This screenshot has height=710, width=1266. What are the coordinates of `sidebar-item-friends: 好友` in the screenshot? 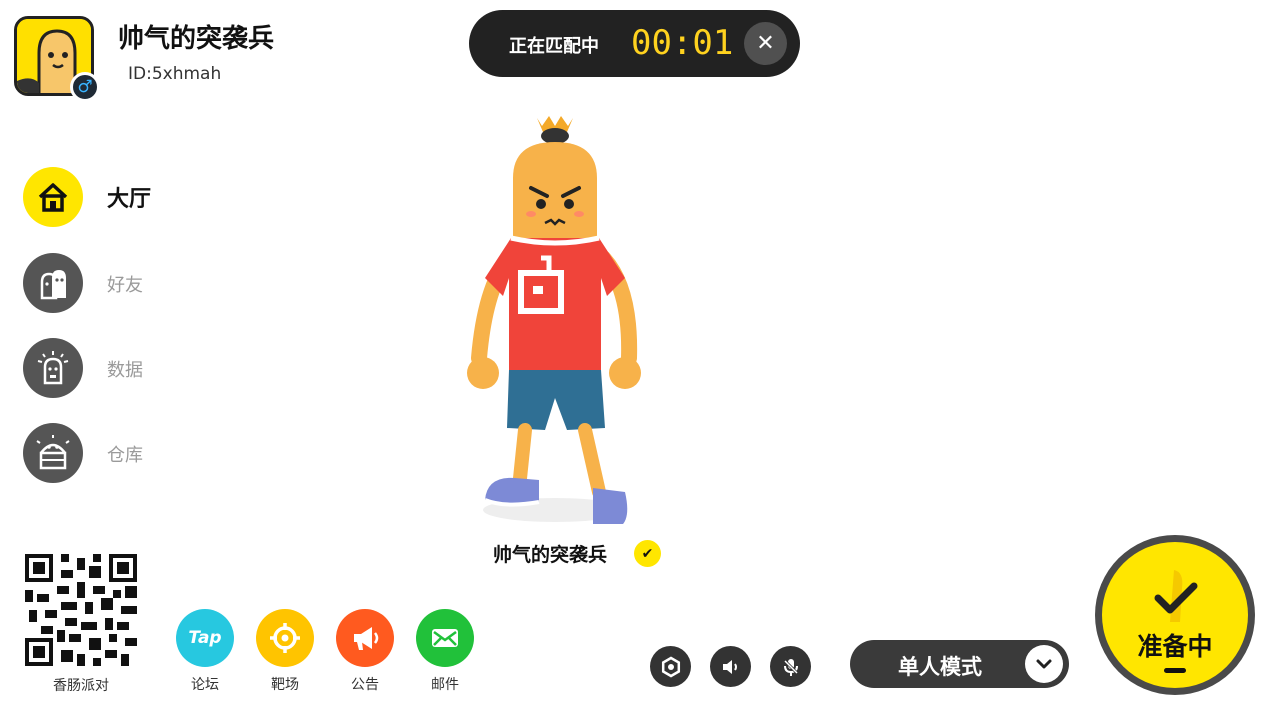 It's located at (123, 283).